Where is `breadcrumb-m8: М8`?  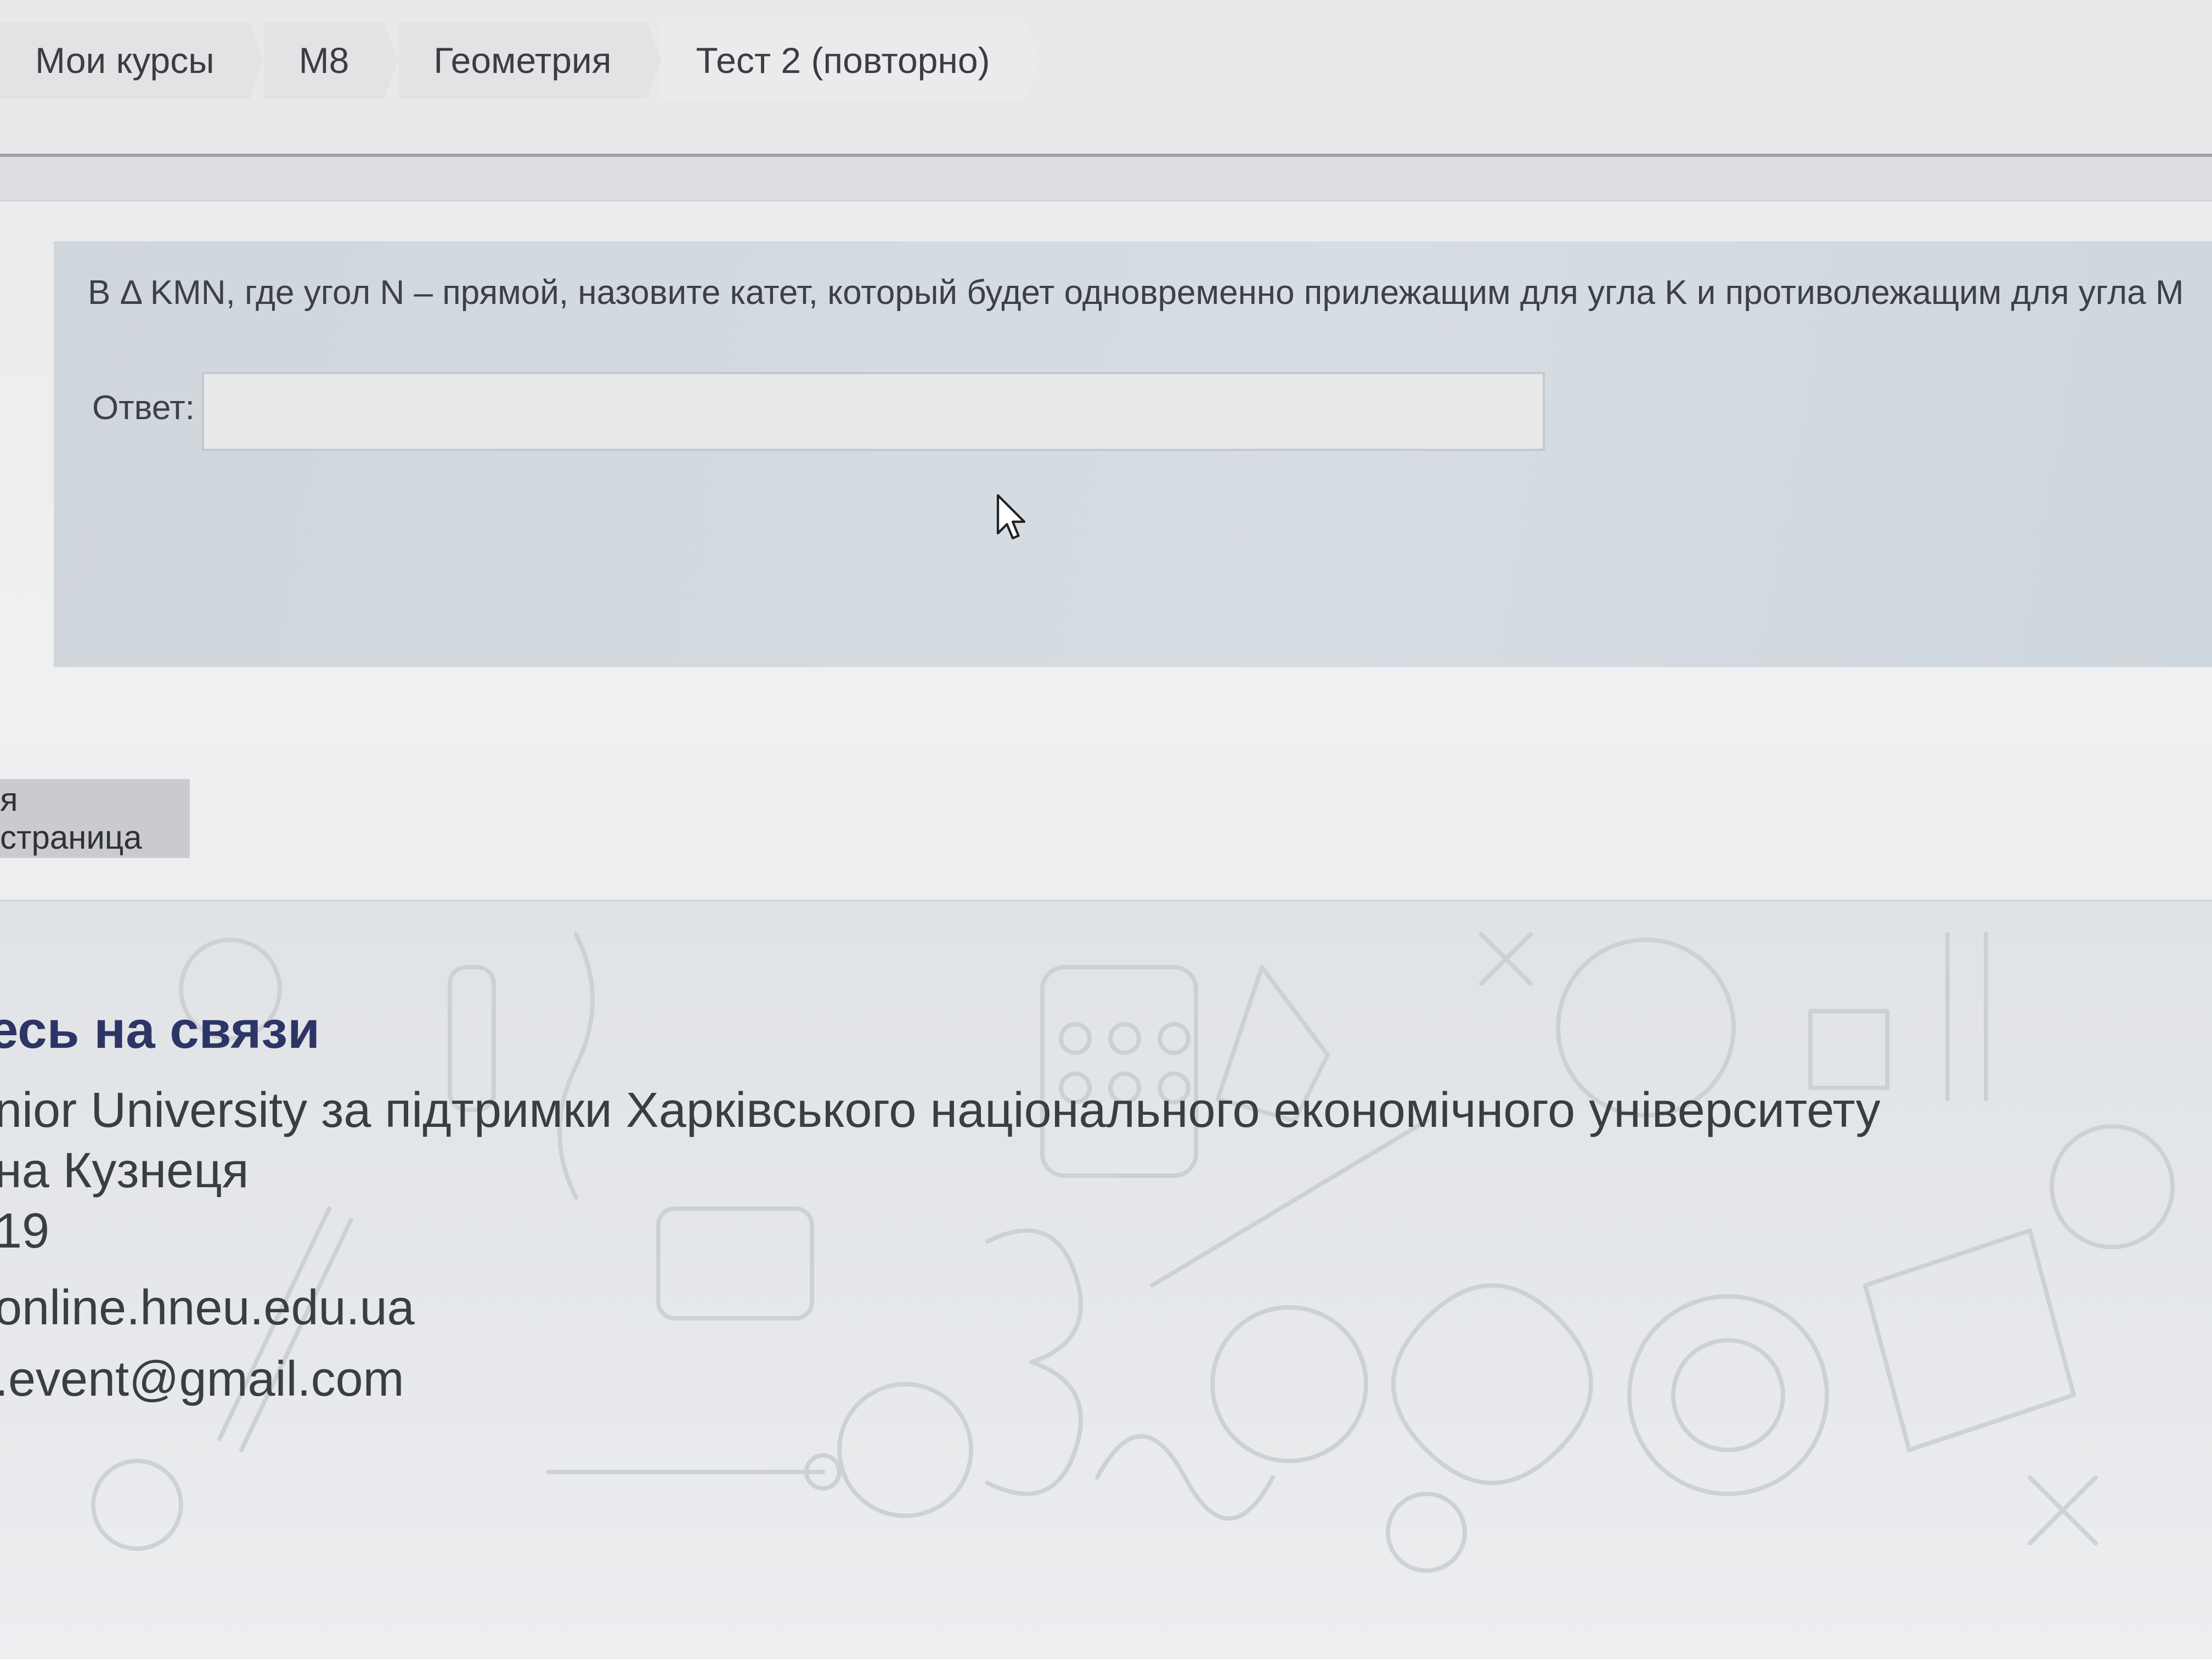 breadcrumb-m8: М8 is located at coordinates (331, 60).